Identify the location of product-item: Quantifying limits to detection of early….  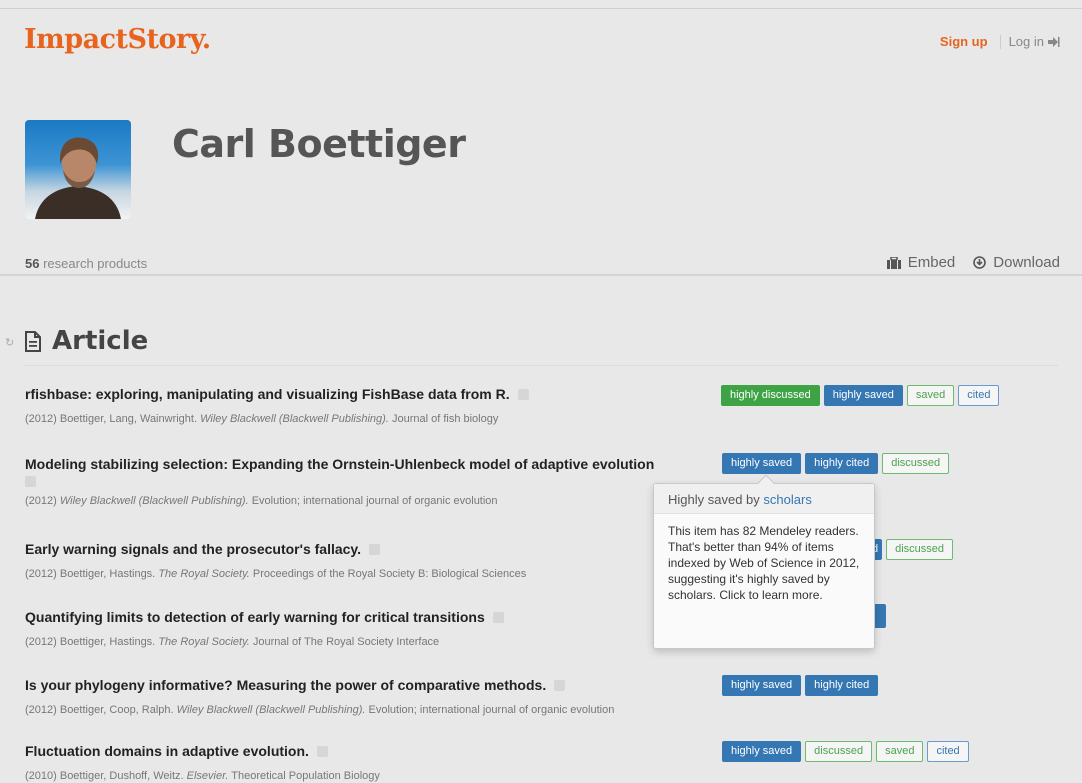
(365, 628).